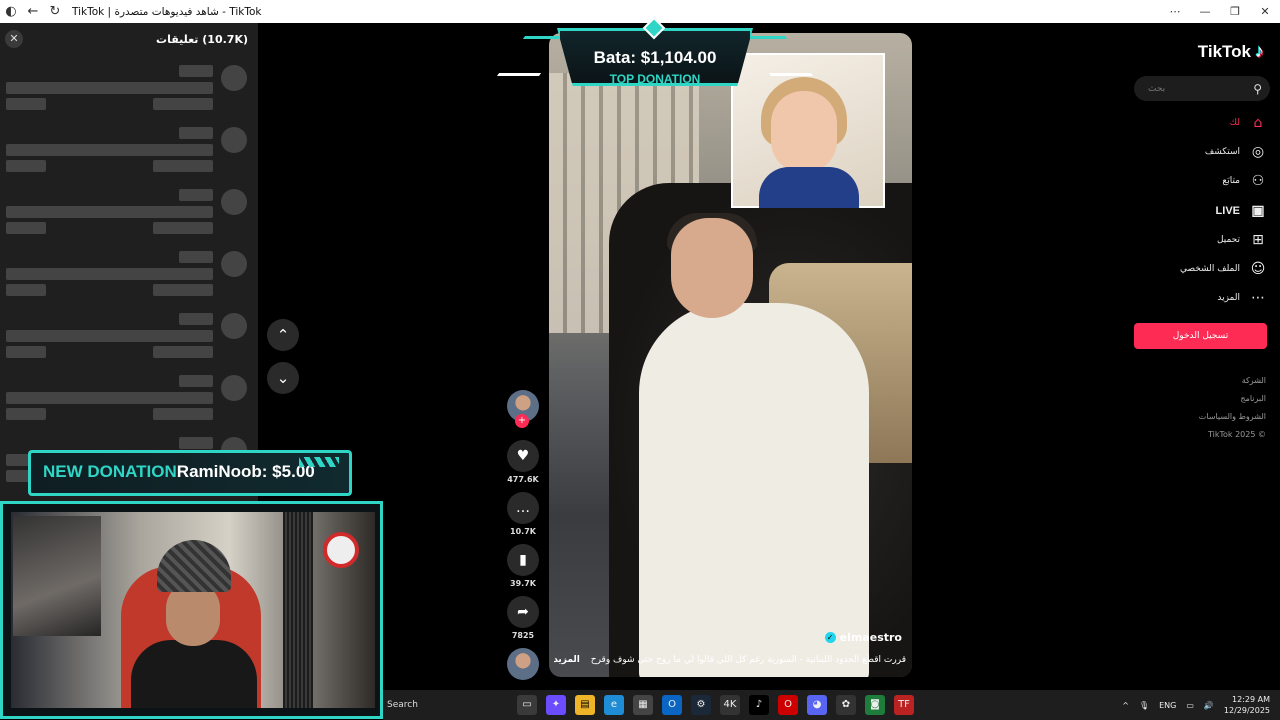  Describe the element at coordinates (846, 705) in the screenshot. I see `chatgpt-icon: ✿` at that location.